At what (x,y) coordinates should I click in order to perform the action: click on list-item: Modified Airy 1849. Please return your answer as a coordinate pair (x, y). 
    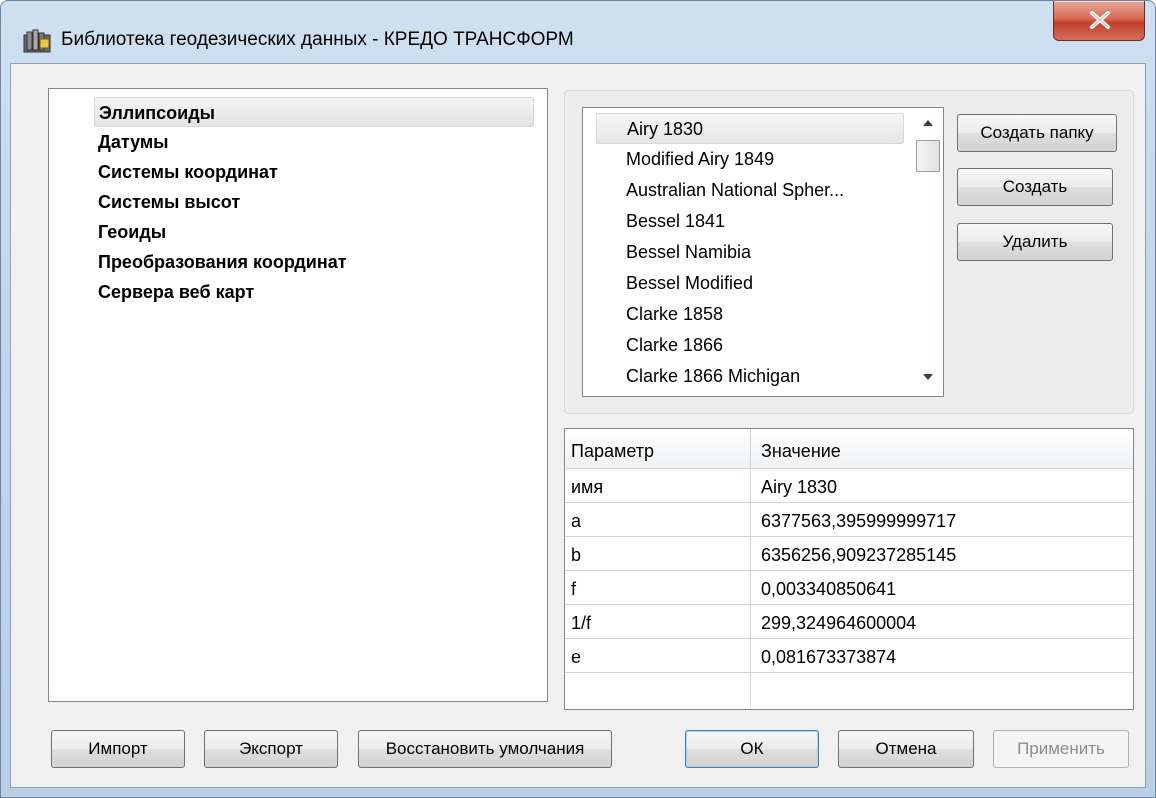
    Looking at the image, I should click on (750, 159).